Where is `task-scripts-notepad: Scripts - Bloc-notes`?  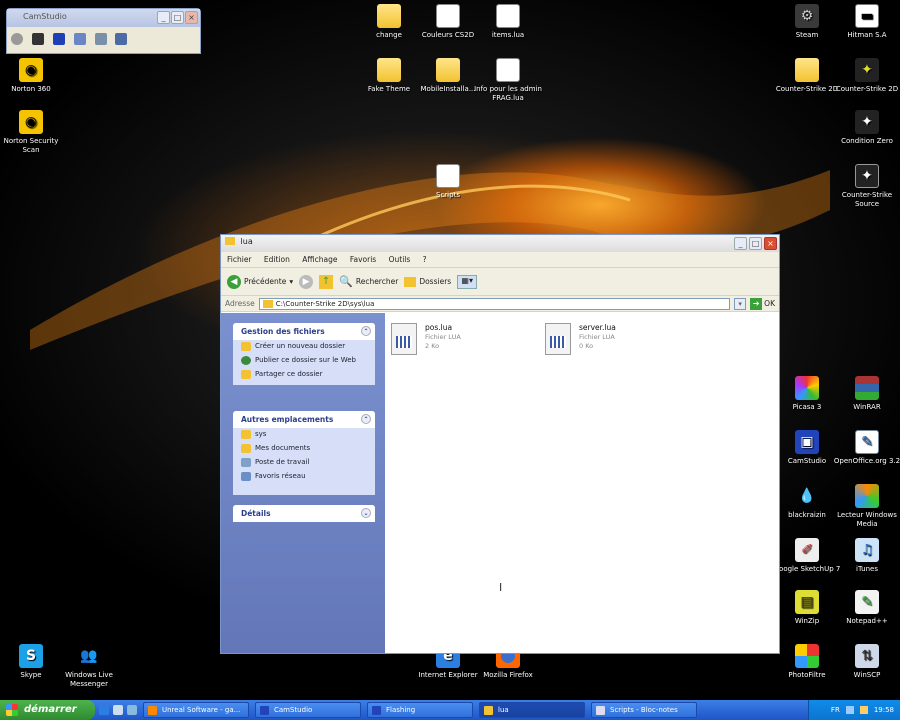 task-scripts-notepad: Scripts - Bloc-notes is located at coordinates (644, 710).